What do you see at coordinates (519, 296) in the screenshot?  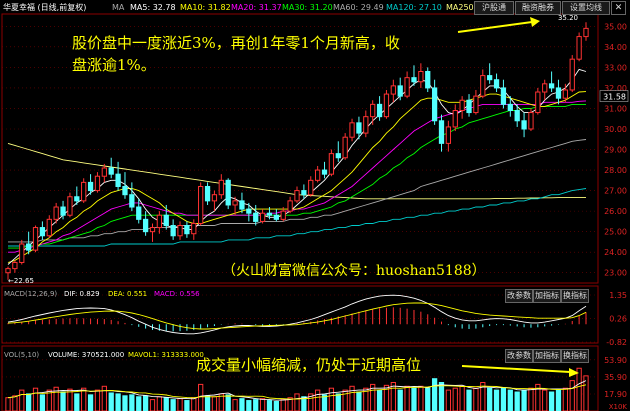 I see `macd-edit-params-button: 改参数` at bounding box center [519, 296].